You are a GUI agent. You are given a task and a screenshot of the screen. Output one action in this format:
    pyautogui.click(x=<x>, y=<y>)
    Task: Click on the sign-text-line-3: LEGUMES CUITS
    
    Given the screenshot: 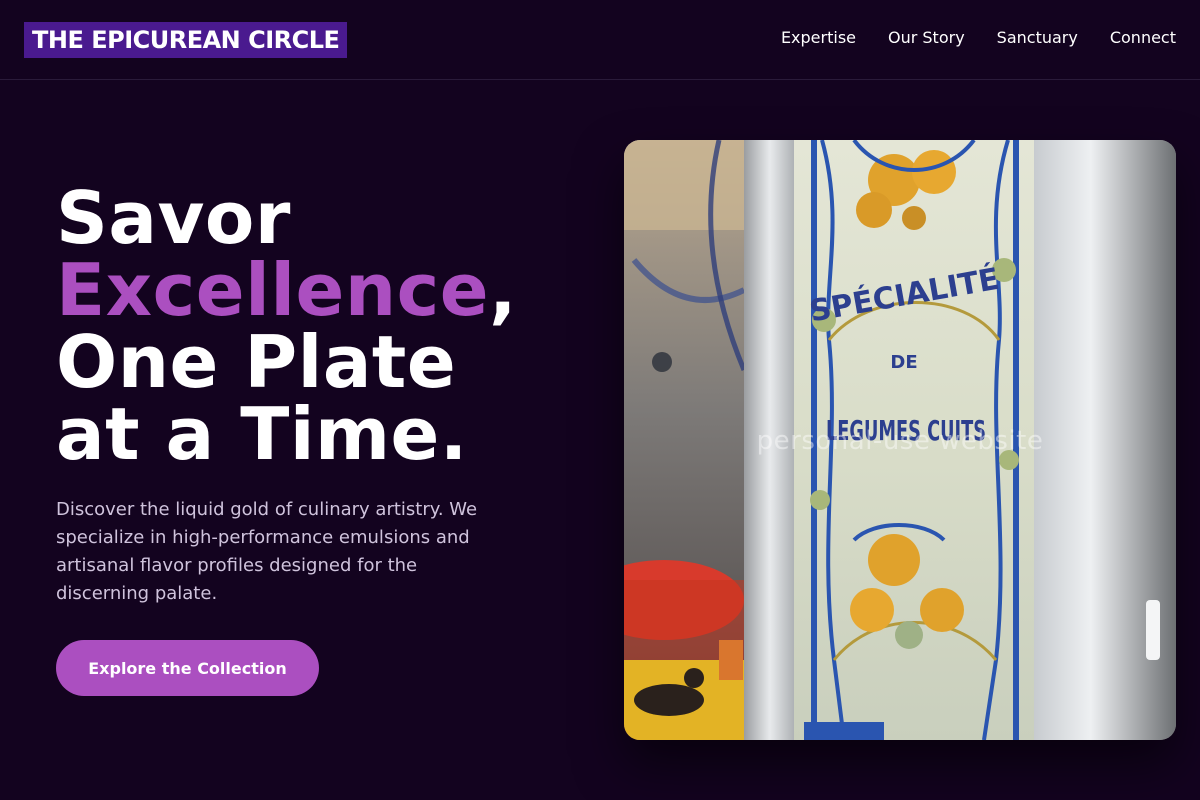 What is the action you would take?
    pyautogui.click(x=906, y=430)
    